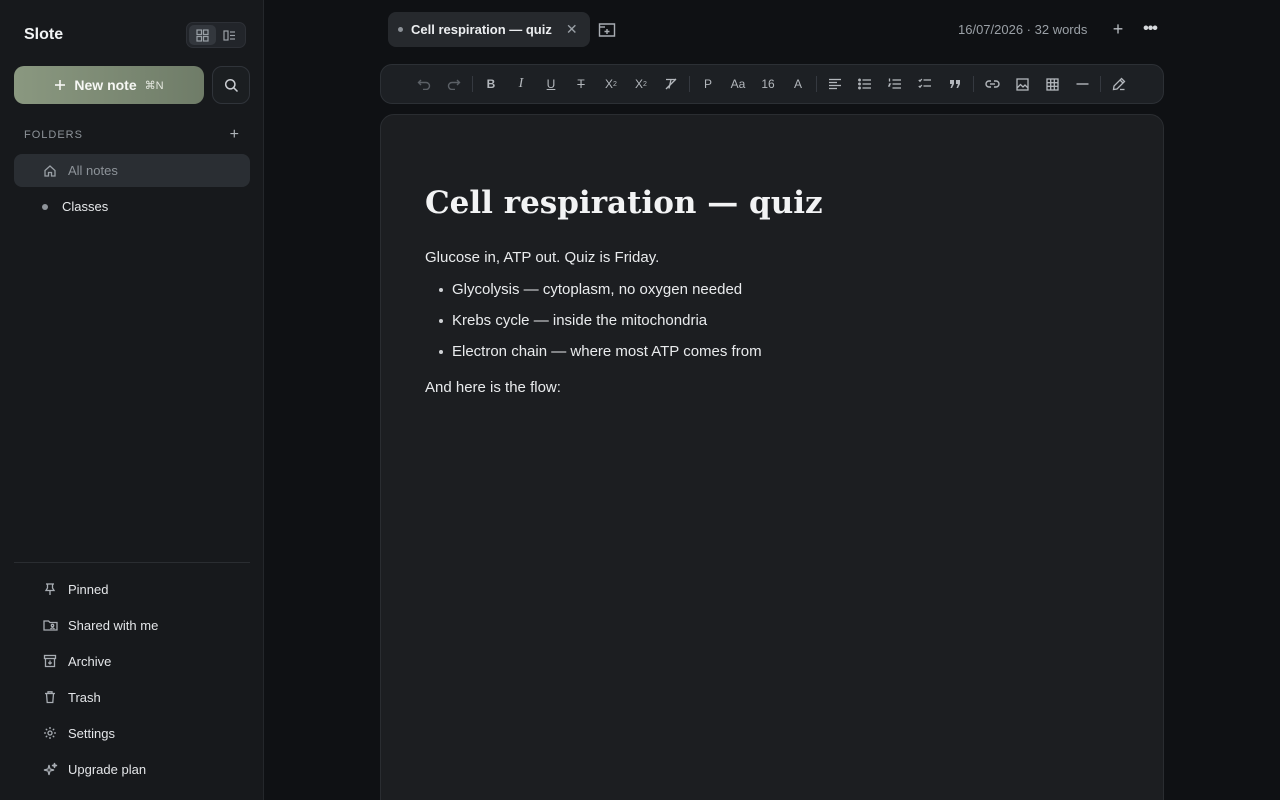 The image size is (1280, 800). I want to click on folders-header: FOLDERS +, so click(132, 135).